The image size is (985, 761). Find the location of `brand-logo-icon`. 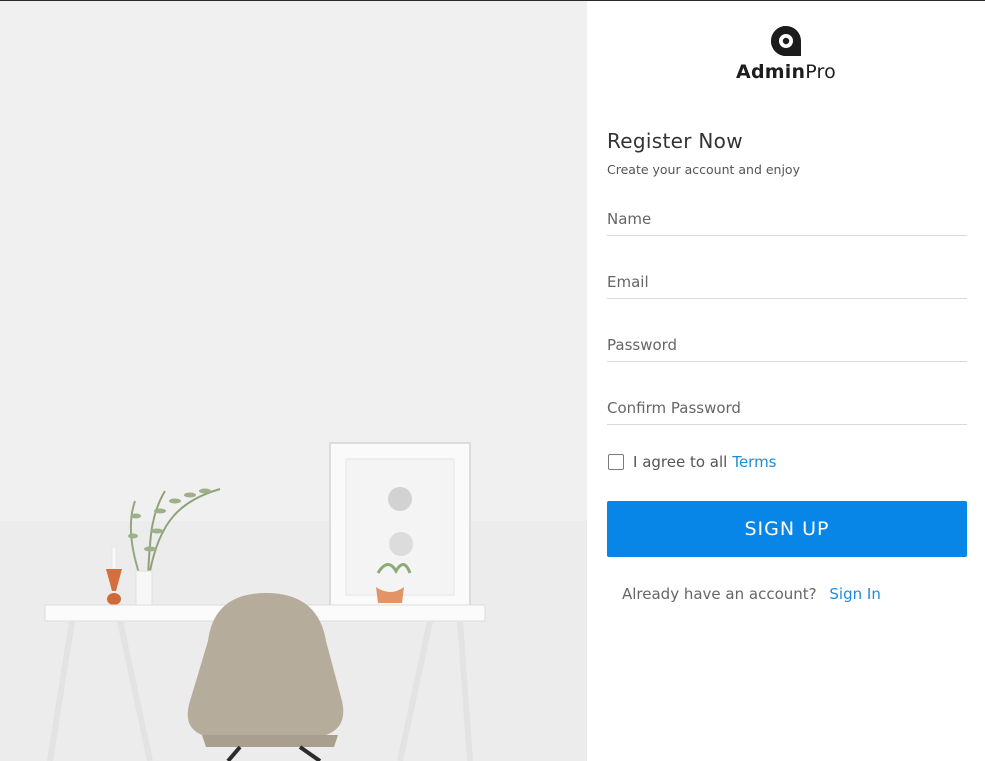

brand-logo-icon is located at coordinates (786, 41).